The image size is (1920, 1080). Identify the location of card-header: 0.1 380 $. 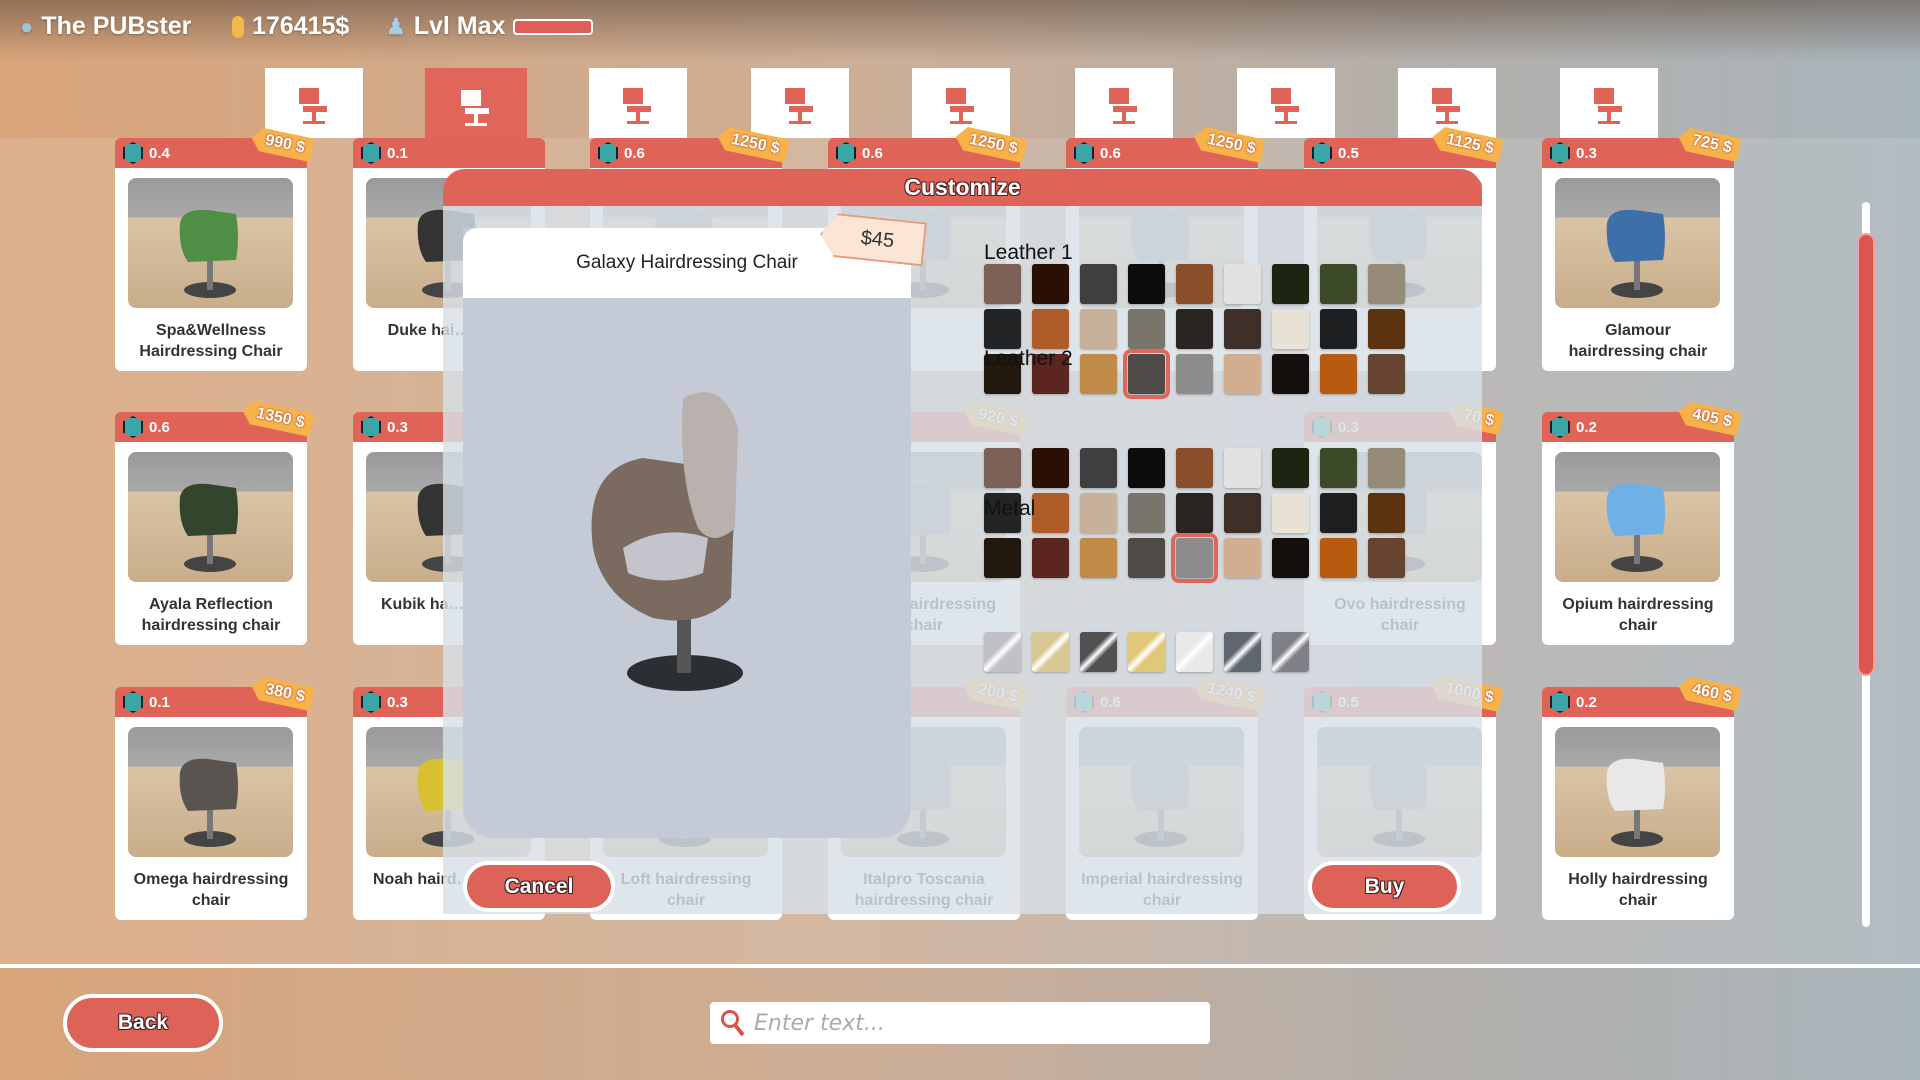
(211, 702).